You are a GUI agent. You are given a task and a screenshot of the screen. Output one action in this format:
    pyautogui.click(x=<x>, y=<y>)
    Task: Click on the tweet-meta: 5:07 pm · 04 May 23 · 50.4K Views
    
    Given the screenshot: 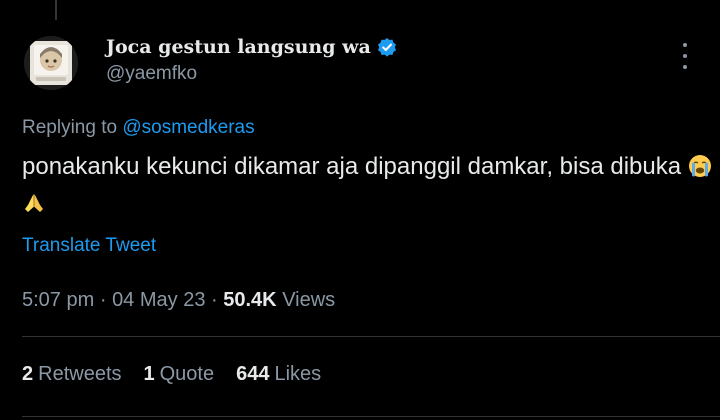 What is the action you would take?
    pyautogui.click(x=178, y=300)
    